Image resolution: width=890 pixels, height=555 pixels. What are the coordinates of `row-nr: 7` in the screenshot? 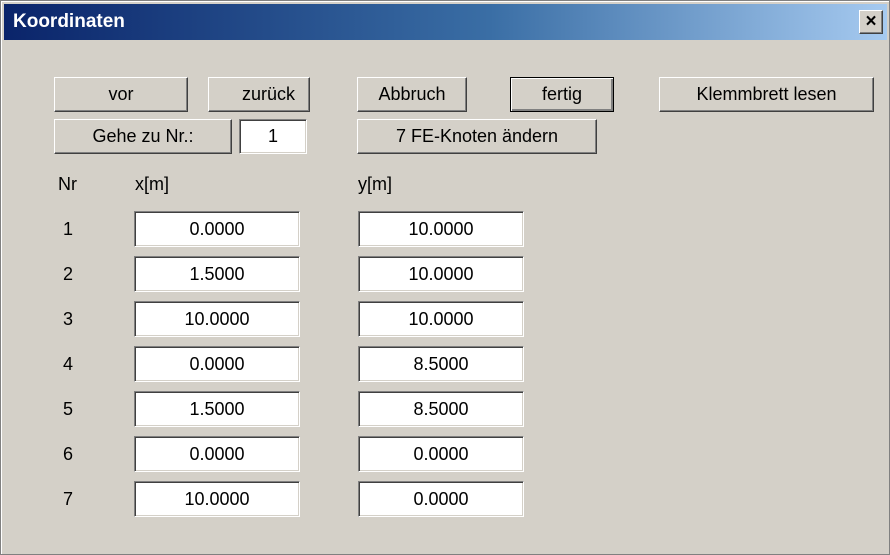 It's located at (68, 499).